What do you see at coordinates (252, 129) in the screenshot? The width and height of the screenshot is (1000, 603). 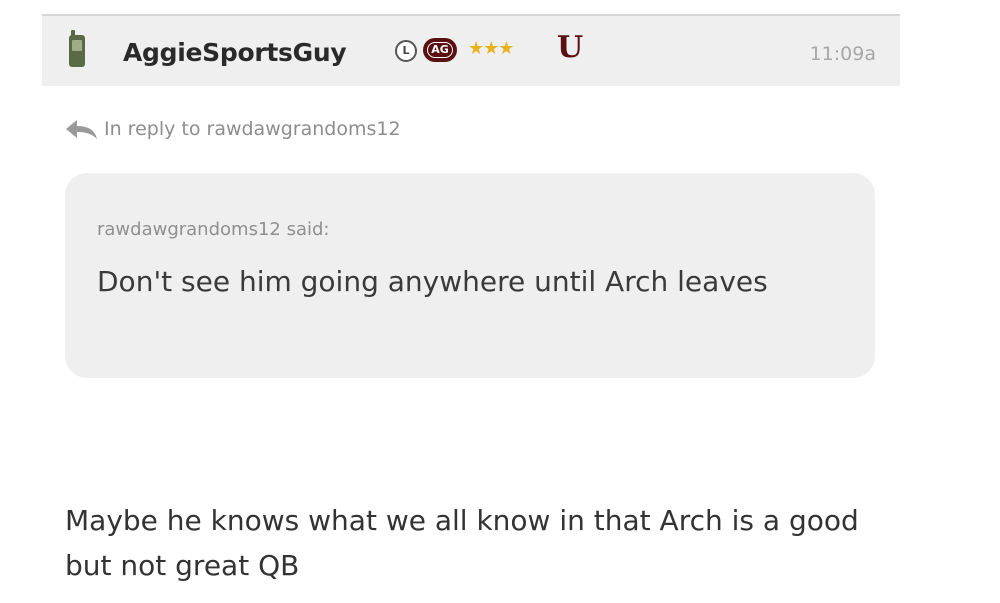 I see `reply-to-text: In reply to rawdawgrandoms12` at bounding box center [252, 129].